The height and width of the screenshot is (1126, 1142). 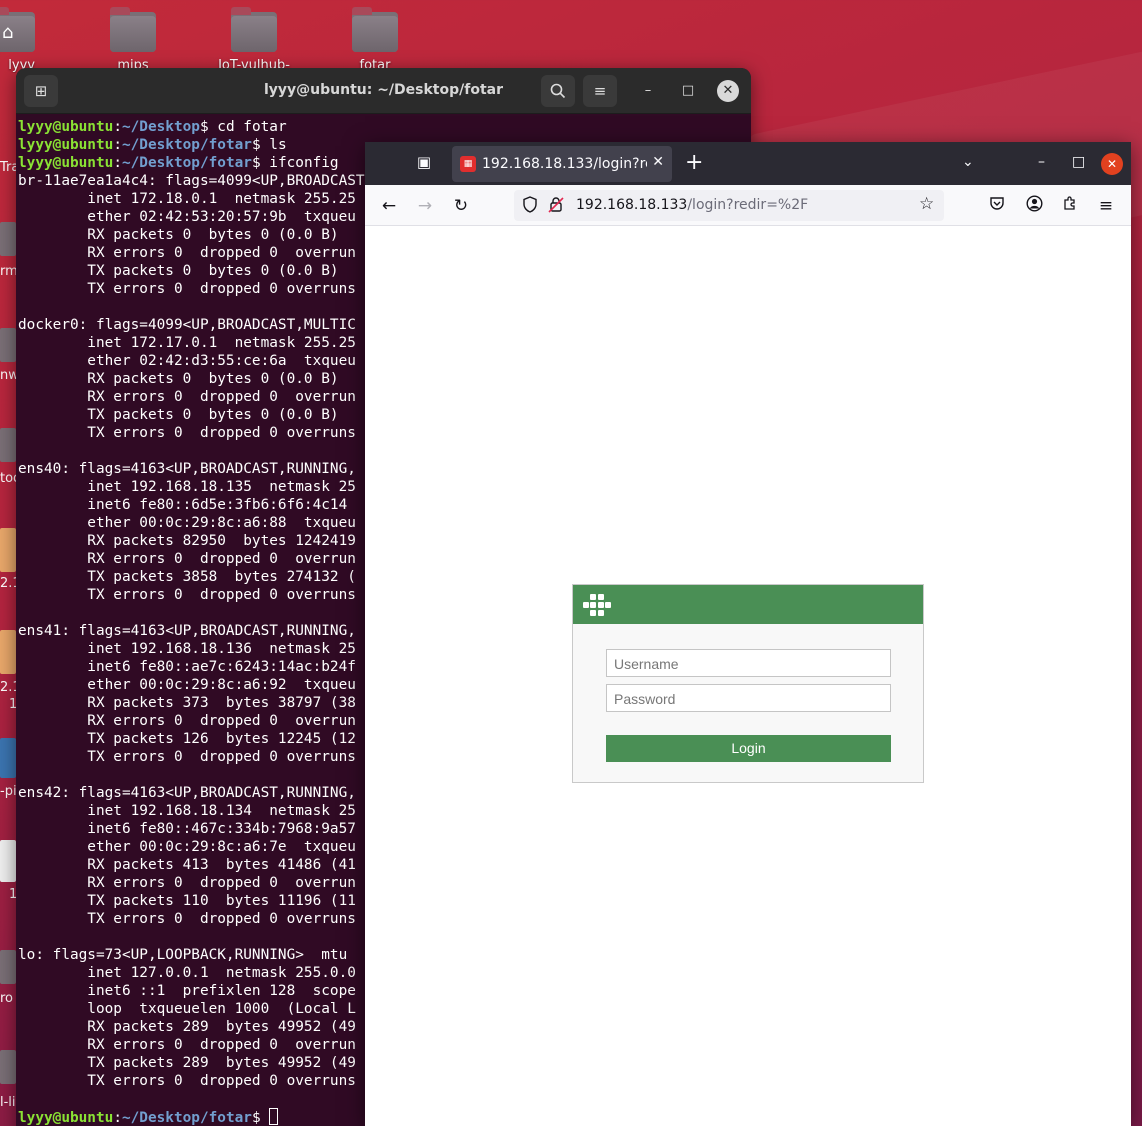 What do you see at coordinates (530, 206) in the screenshot?
I see `tracking-protection-shield-icon` at bounding box center [530, 206].